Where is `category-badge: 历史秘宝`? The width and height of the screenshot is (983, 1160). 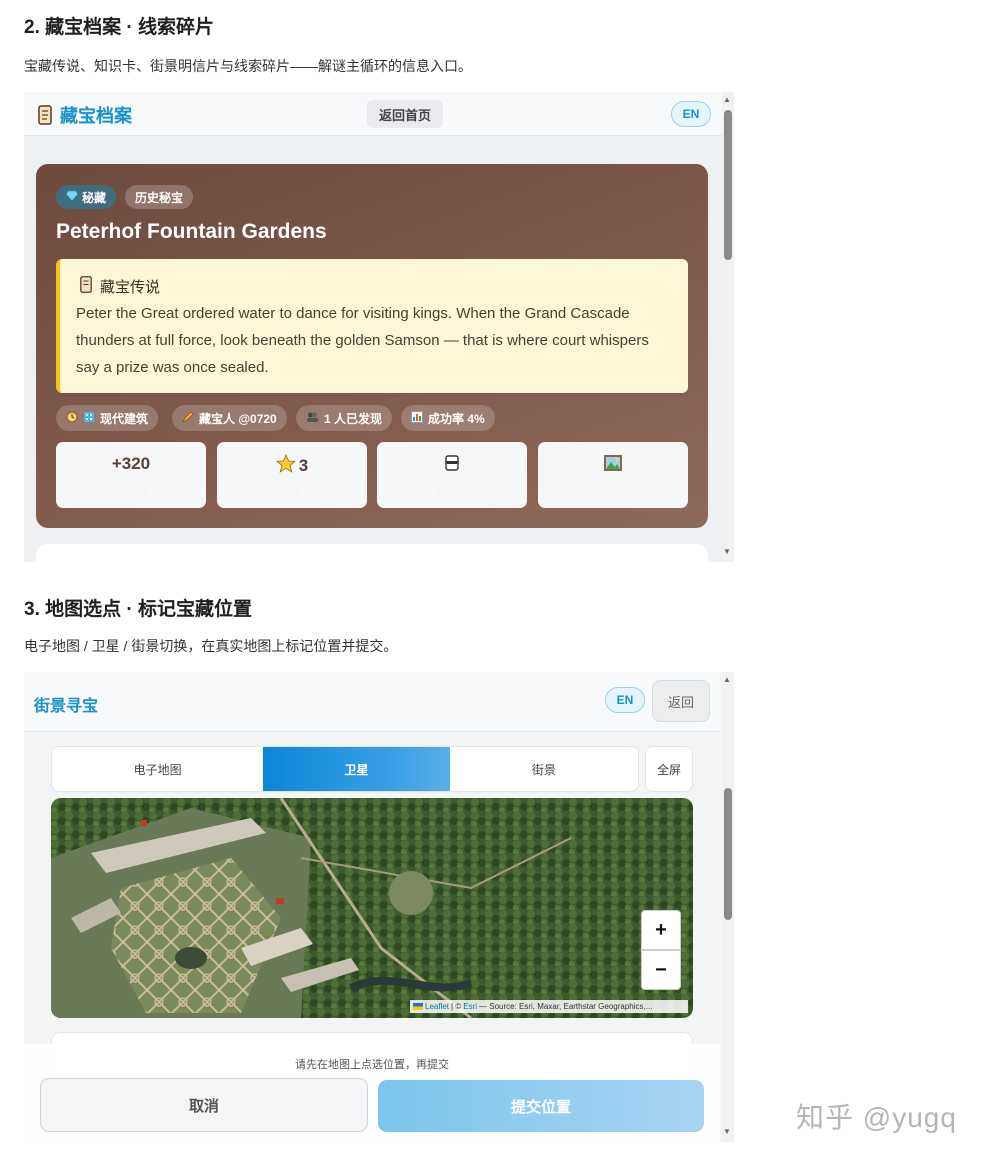 category-badge: 历史秘宝 is located at coordinates (159, 197).